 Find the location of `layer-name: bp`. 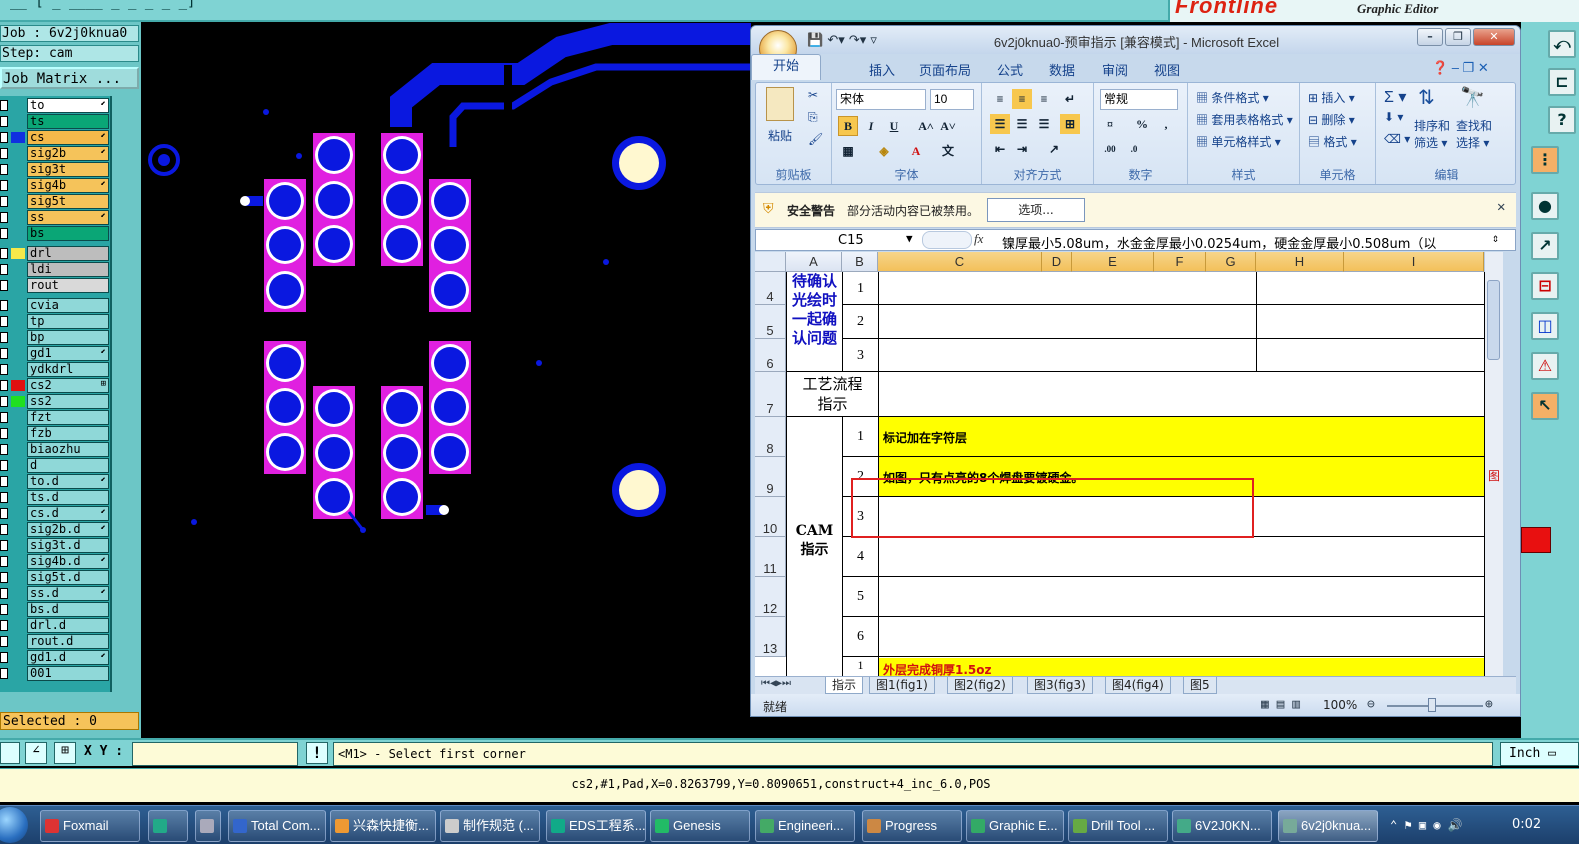

layer-name: bp is located at coordinates (68, 337).